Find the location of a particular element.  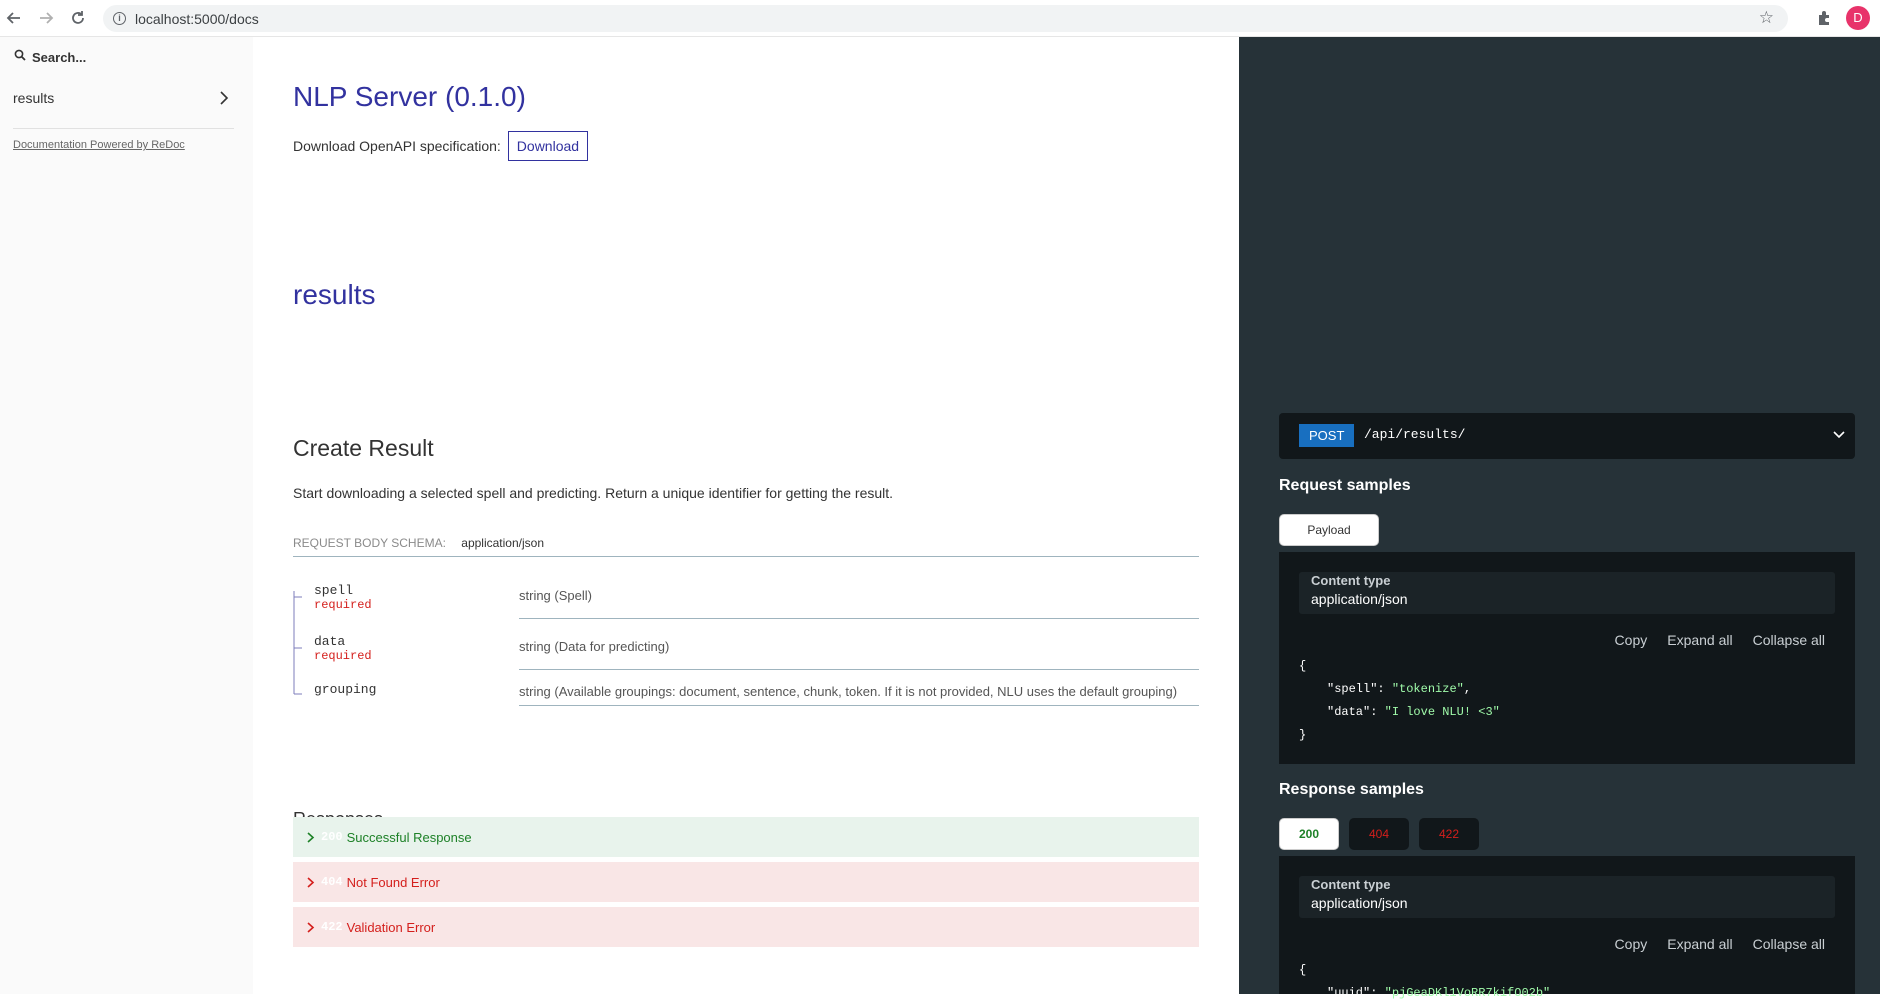

json-key: "uuid" is located at coordinates (1349, 993).